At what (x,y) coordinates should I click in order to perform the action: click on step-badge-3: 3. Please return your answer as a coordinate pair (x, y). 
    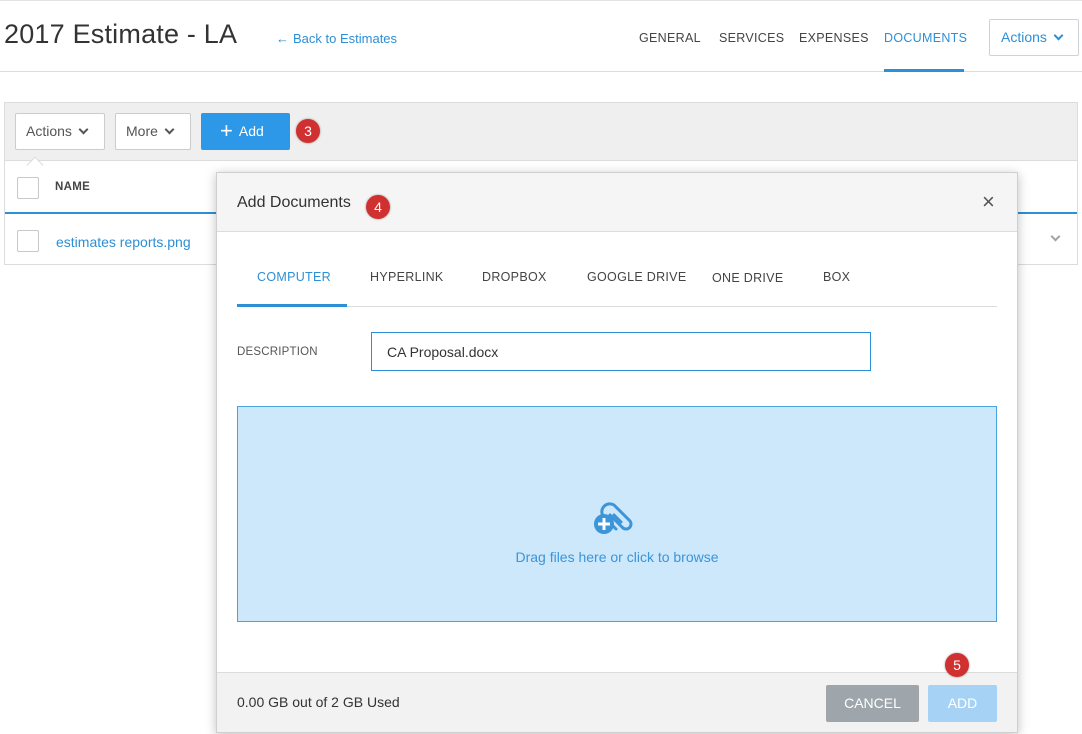
    Looking at the image, I should click on (308, 131).